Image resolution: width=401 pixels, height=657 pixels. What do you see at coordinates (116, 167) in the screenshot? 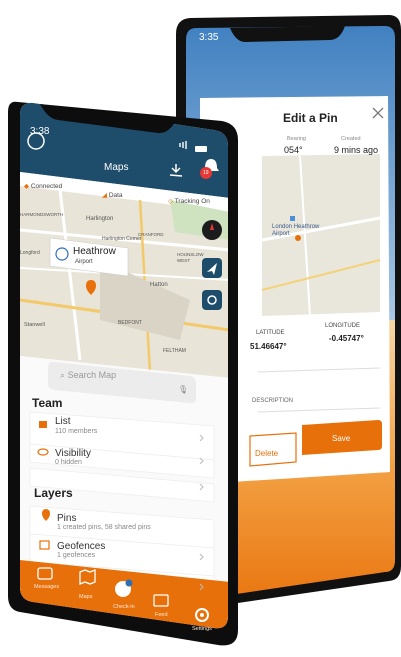
I see `maps-header-title: Maps` at bounding box center [116, 167].